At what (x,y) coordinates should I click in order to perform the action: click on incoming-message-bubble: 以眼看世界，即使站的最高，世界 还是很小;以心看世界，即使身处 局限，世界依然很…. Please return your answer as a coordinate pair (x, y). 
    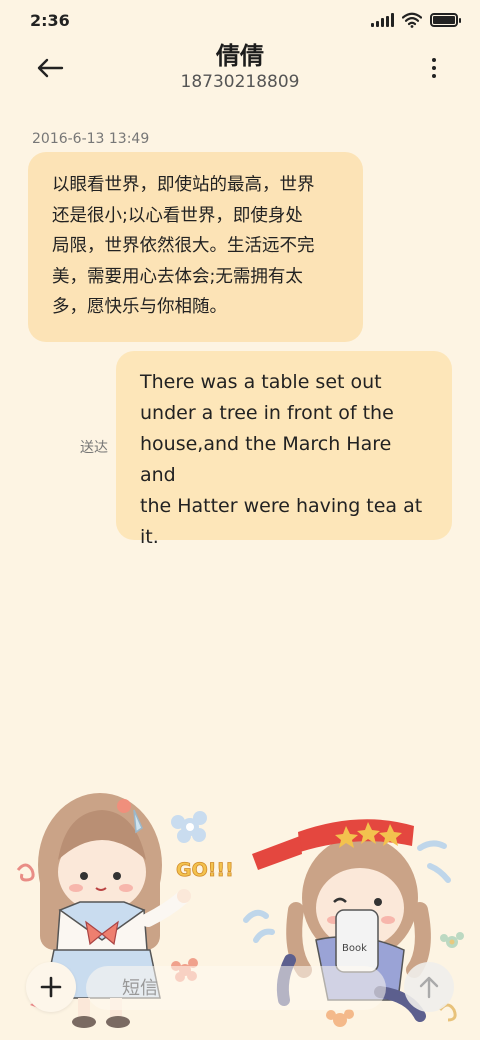
    Looking at the image, I should click on (195, 247).